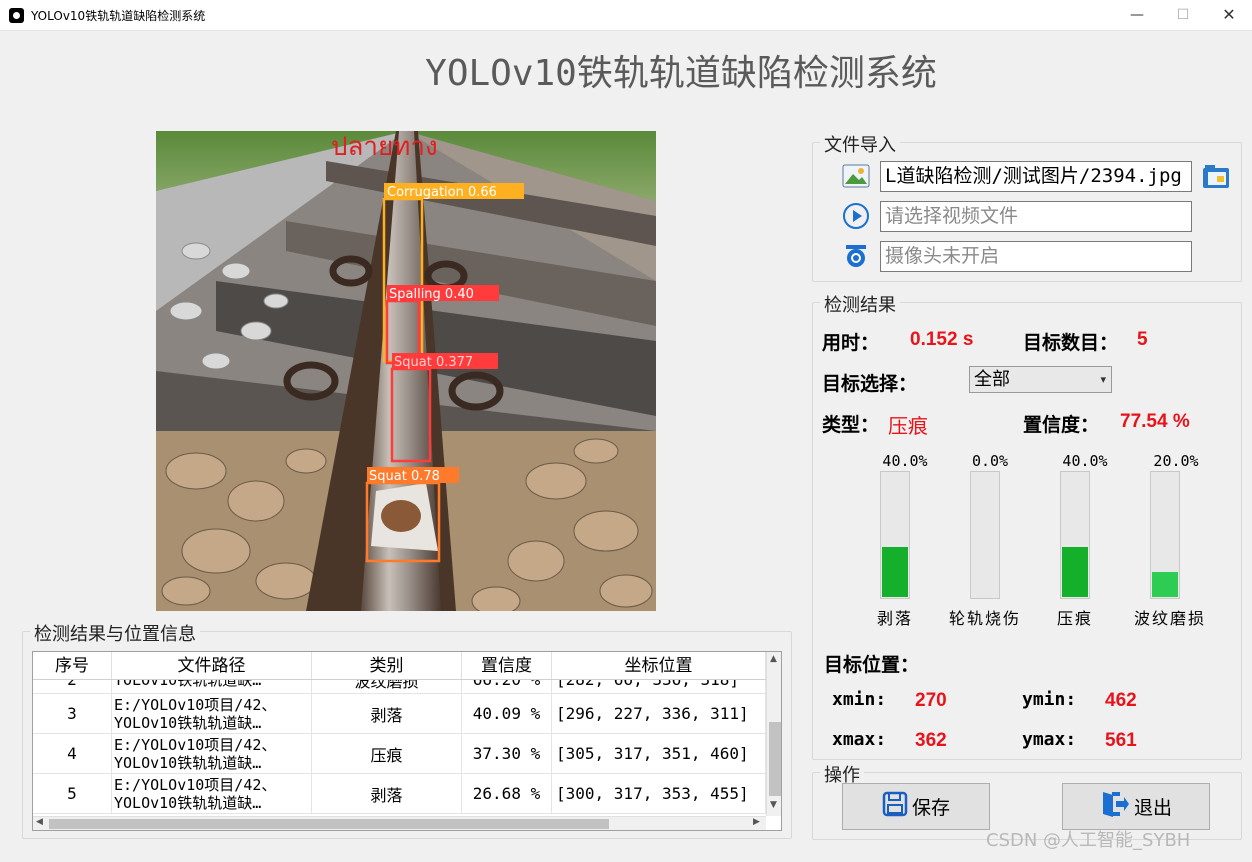  What do you see at coordinates (856, 256) in the screenshot?
I see `camera-icon` at bounding box center [856, 256].